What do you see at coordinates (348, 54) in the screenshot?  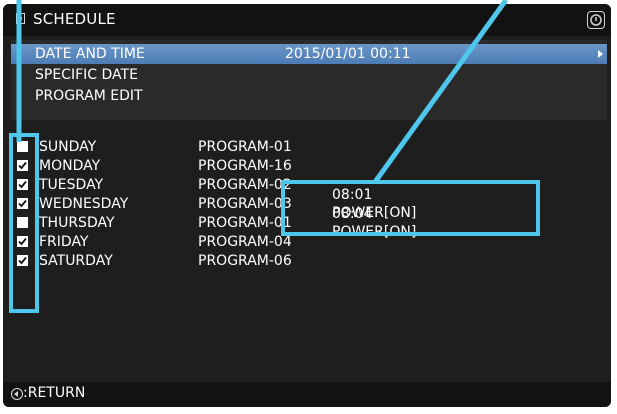 I see `date-time-value: 2015/01/01 00:11` at bounding box center [348, 54].